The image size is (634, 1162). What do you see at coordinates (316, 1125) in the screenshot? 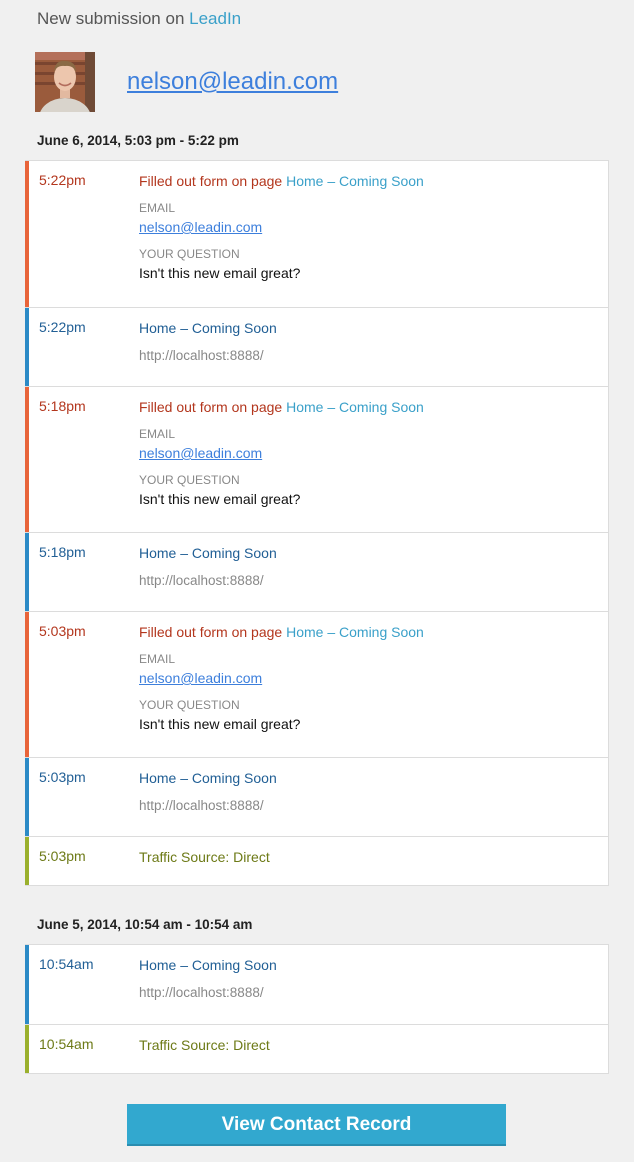
I see `view-contact-record-button: View Contact Record` at bounding box center [316, 1125].